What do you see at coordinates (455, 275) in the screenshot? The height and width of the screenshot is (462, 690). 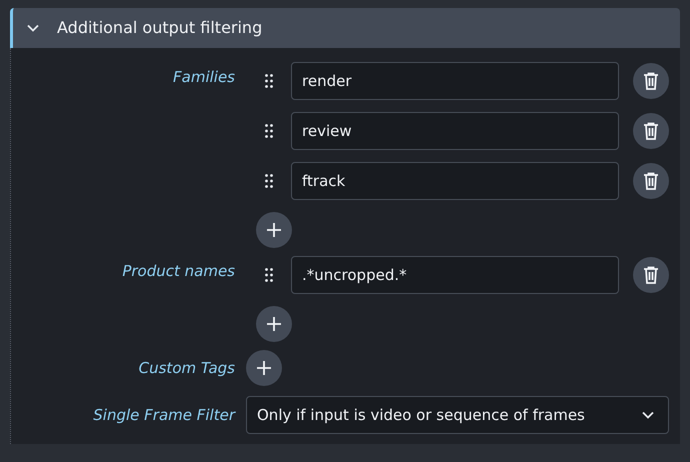 I see `text-field: .*uncropped.*` at bounding box center [455, 275].